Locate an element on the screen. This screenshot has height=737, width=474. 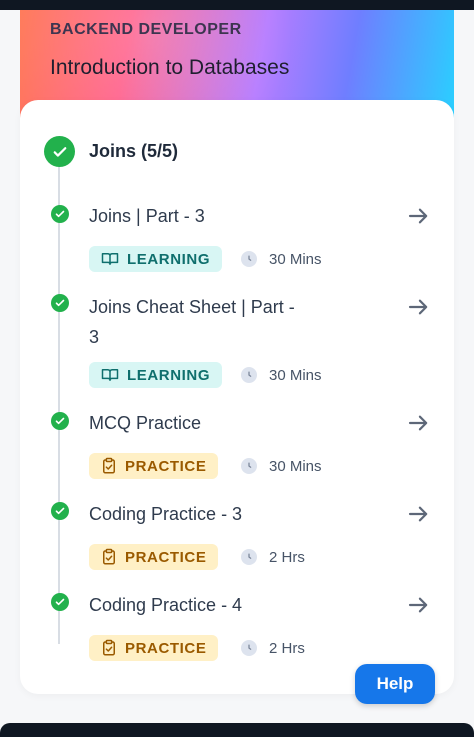
track-label: BACKEND DEVELOPER is located at coordinates (146, 29).